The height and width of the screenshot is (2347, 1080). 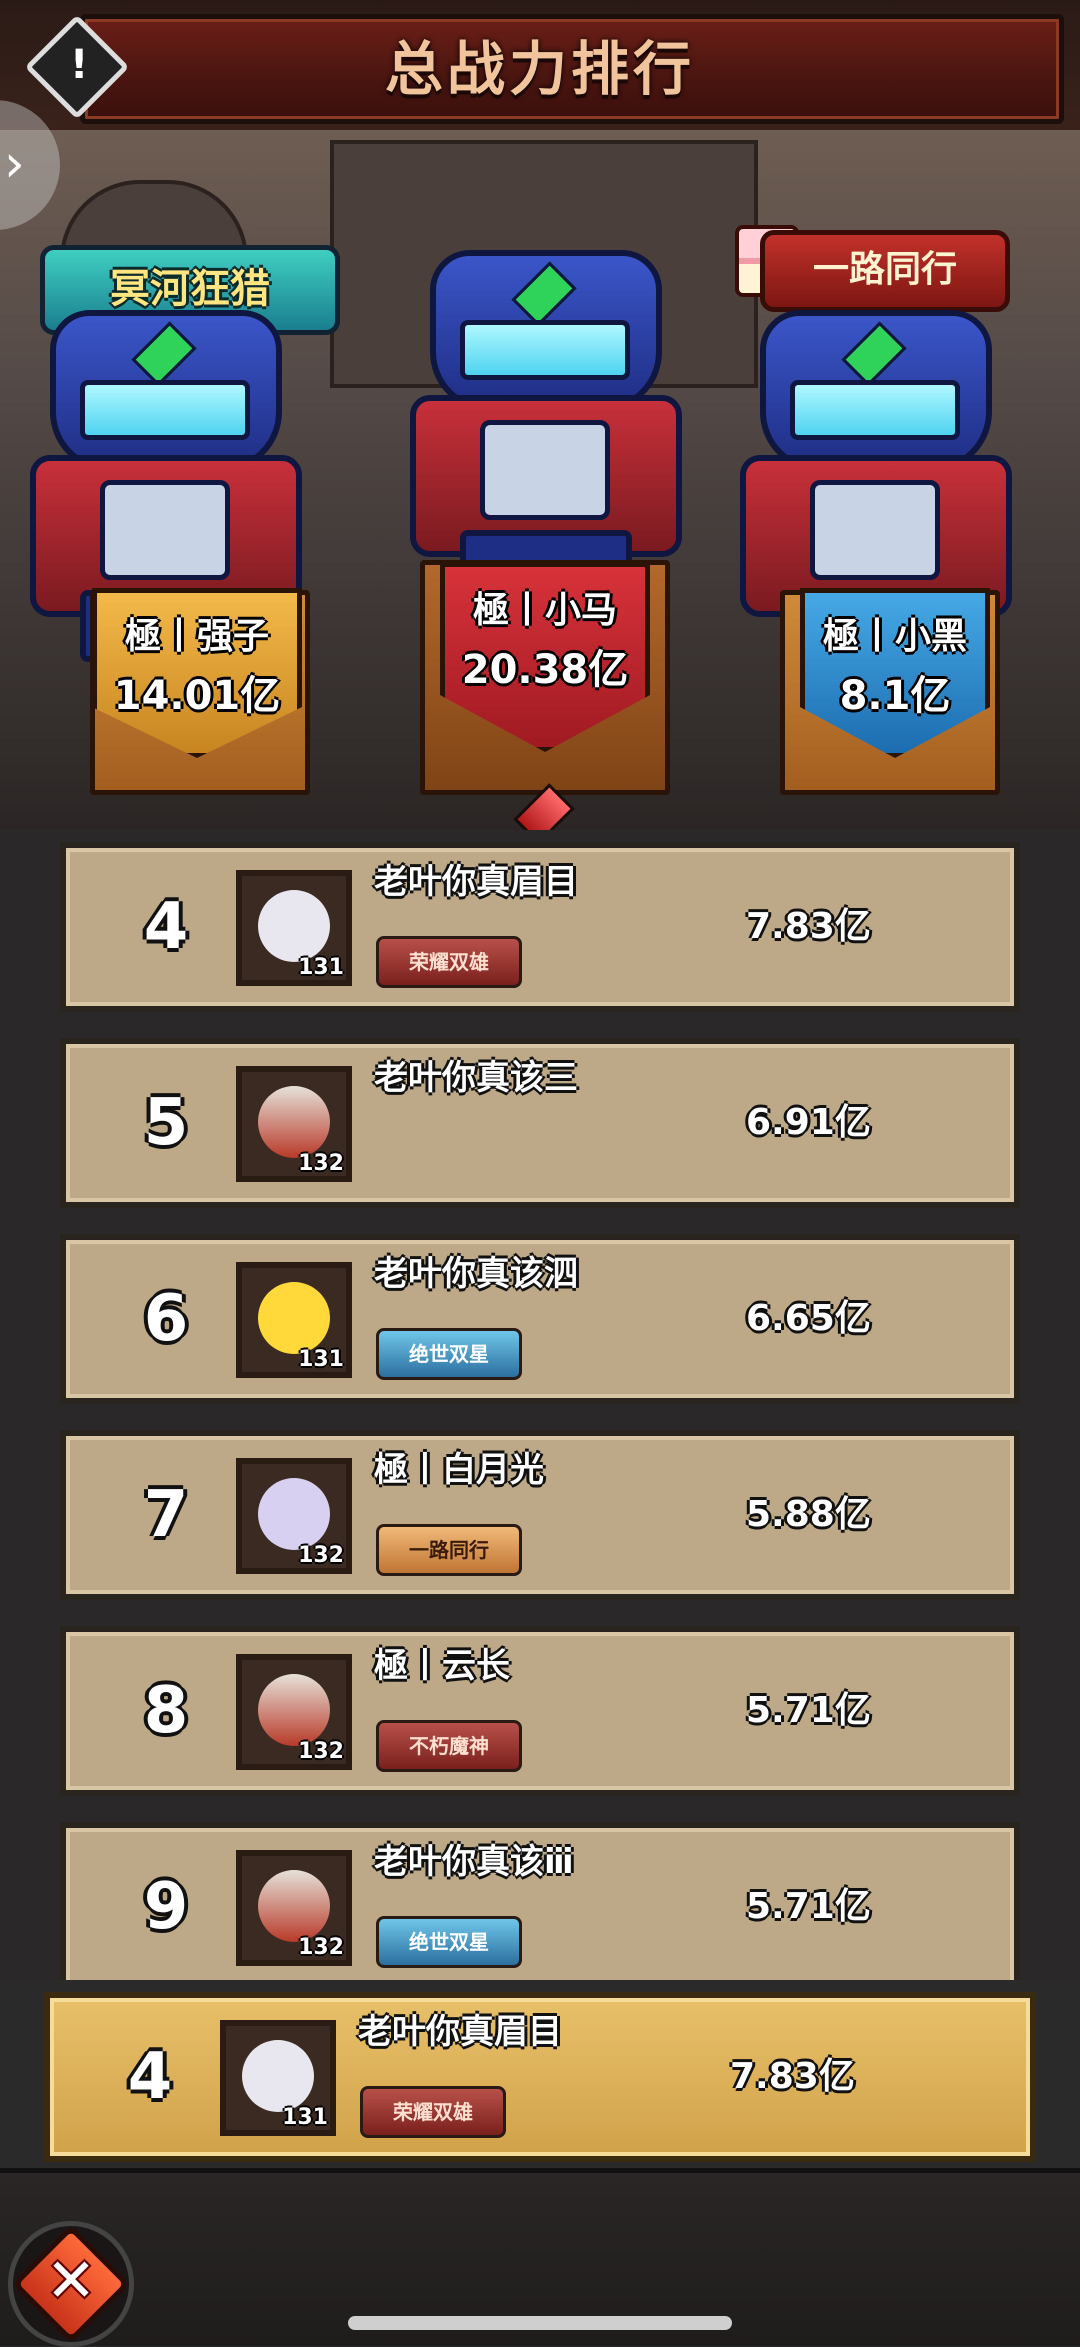 I want to click on rank-number: 7, so click(x=166, y=1515).